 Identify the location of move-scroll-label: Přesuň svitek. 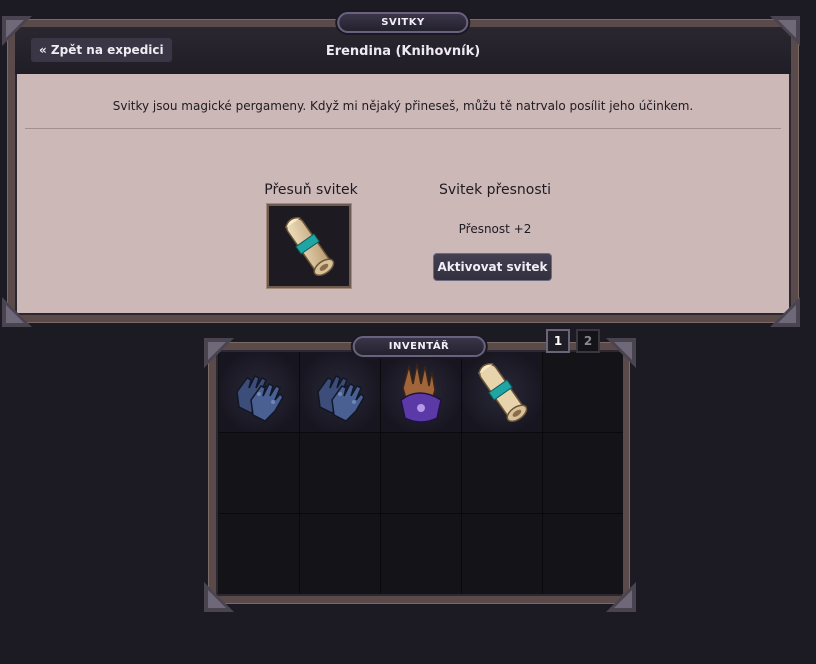
(311, 190).